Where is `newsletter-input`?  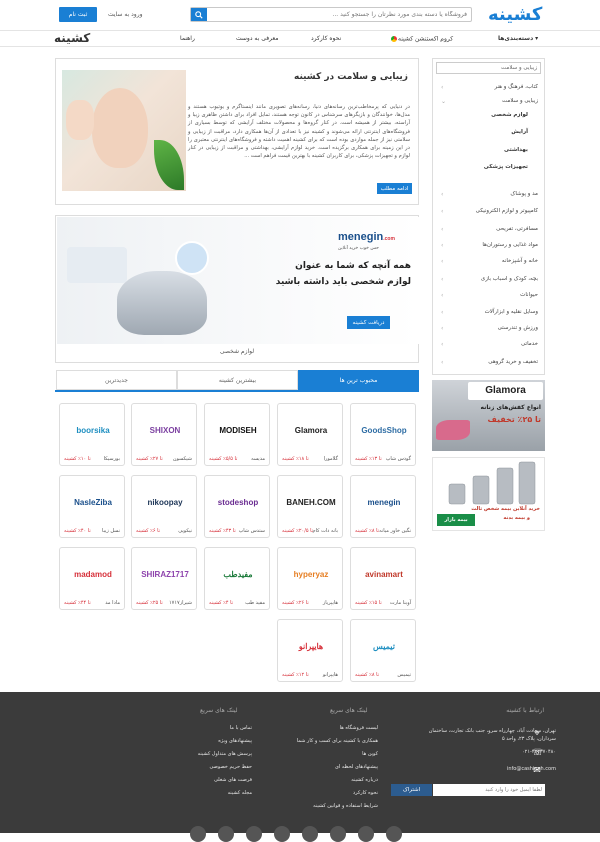 newsletter-input is located at coordinates (489, 790).